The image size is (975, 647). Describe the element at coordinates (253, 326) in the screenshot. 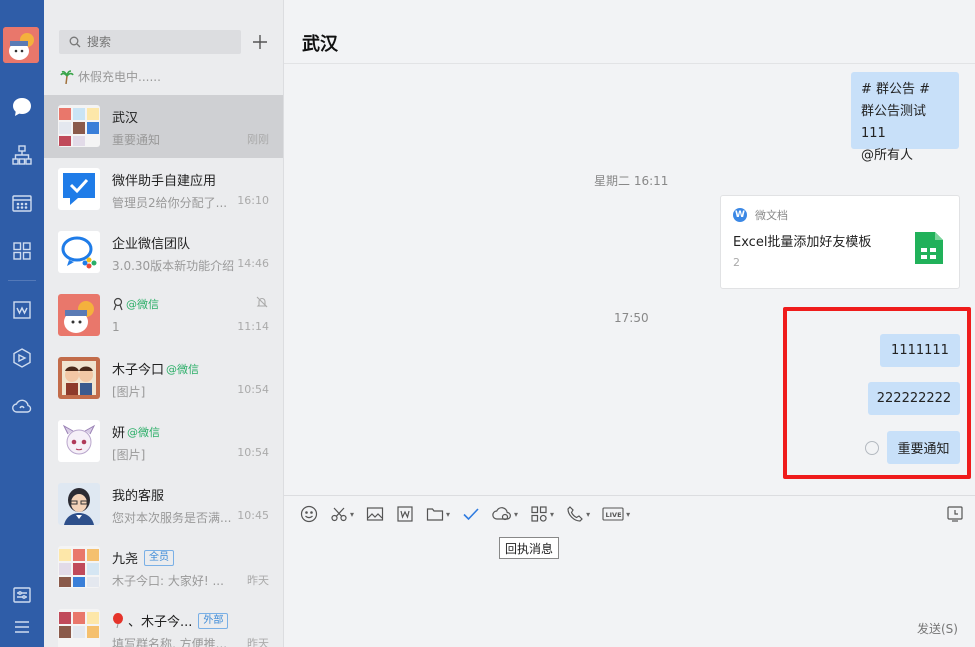

I see `conversation-time: 11:14` at that location.